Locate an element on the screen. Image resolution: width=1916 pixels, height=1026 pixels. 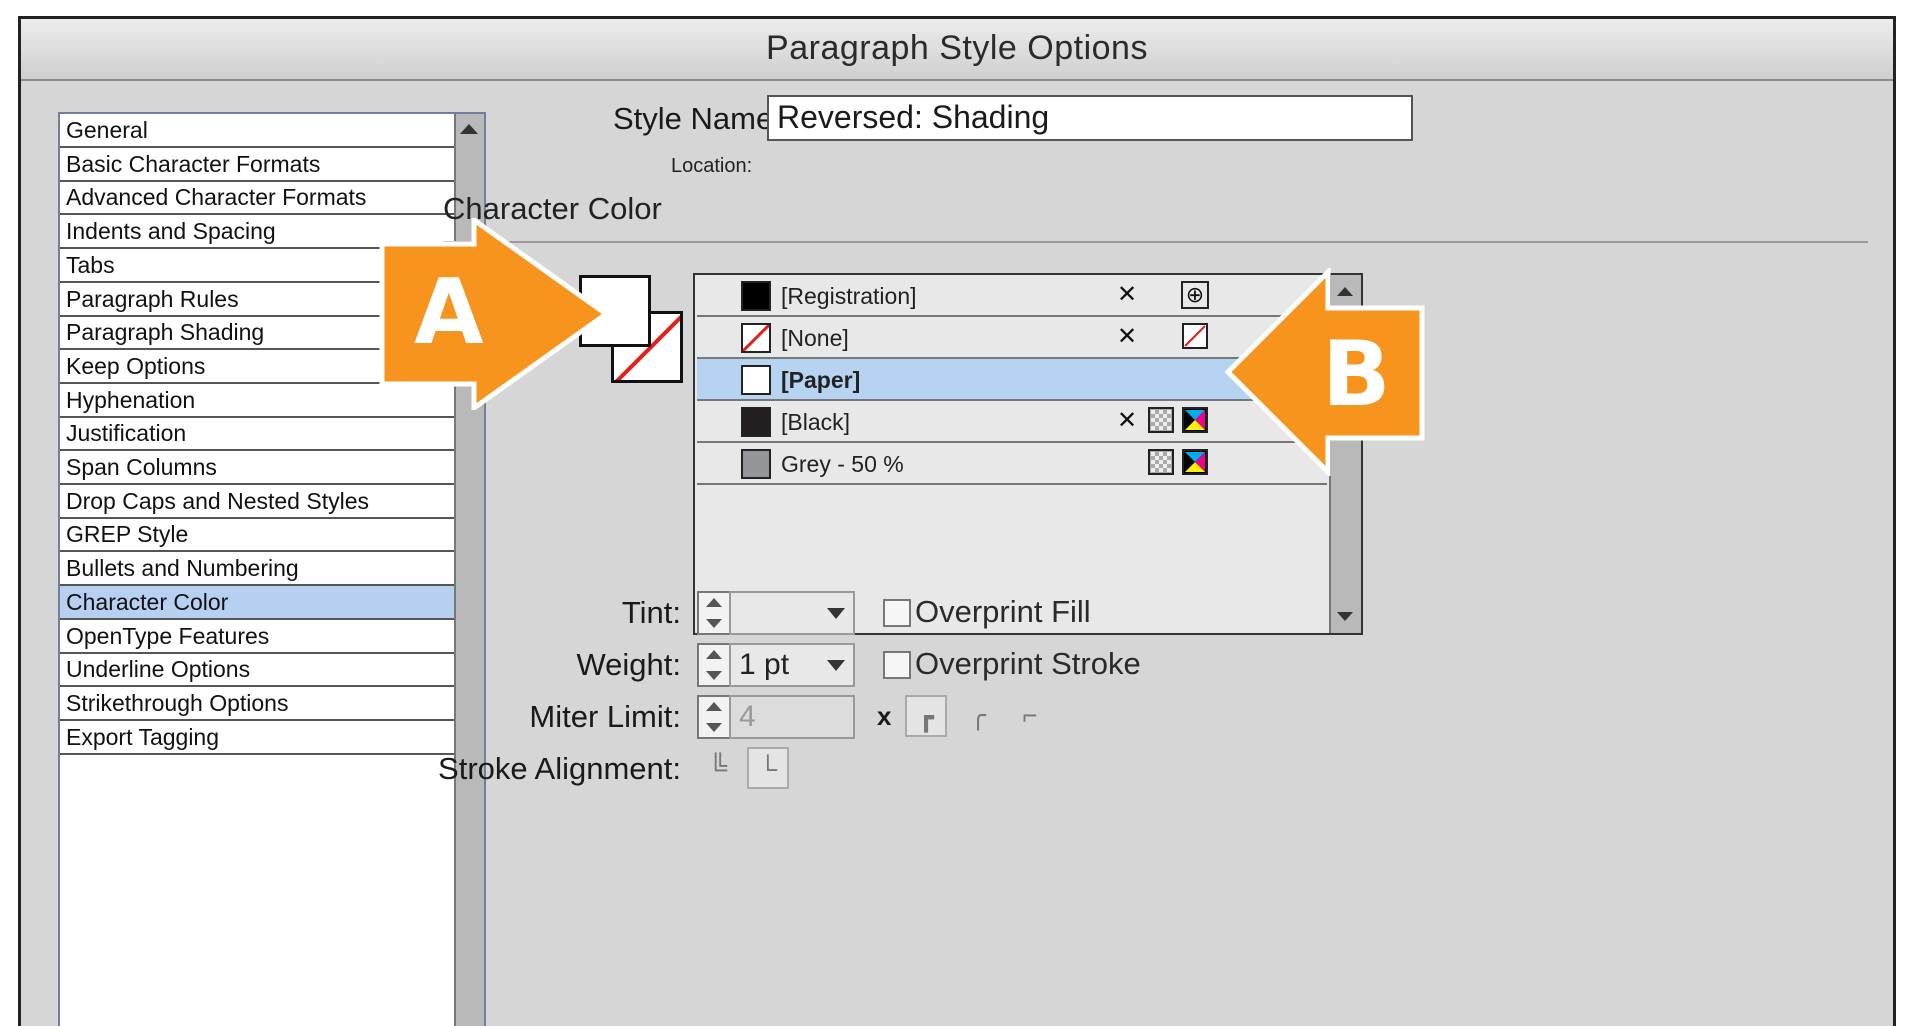
swatch-name: [None] is located at coordinates (815, 338).